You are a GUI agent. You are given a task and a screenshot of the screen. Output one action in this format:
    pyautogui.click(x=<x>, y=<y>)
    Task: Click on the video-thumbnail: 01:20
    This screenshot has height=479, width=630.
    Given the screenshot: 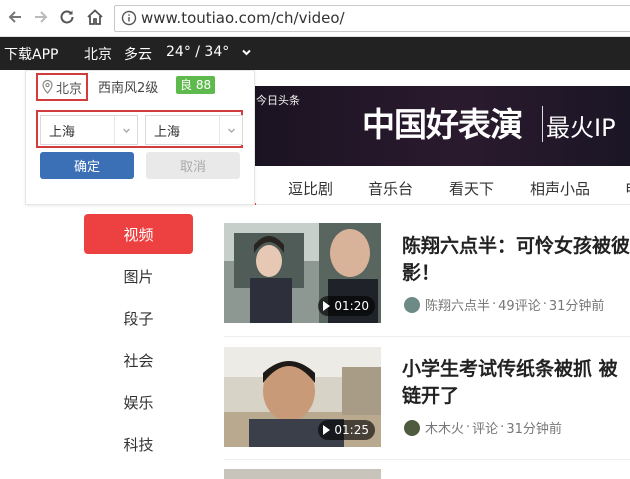 What is the action you would take?
    pyautogui.click(x=302, y=273)
    